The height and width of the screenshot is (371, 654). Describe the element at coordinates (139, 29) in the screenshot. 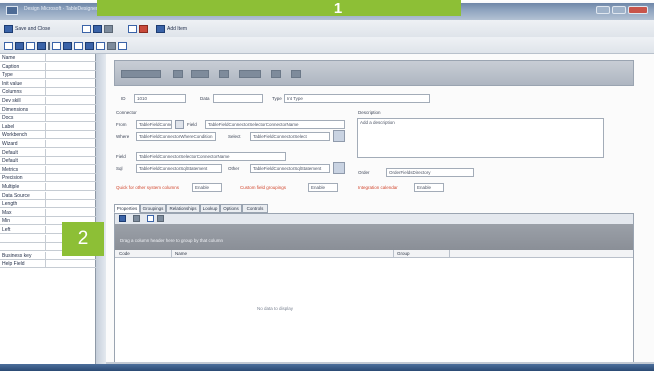

I see `delete-button` at that location.